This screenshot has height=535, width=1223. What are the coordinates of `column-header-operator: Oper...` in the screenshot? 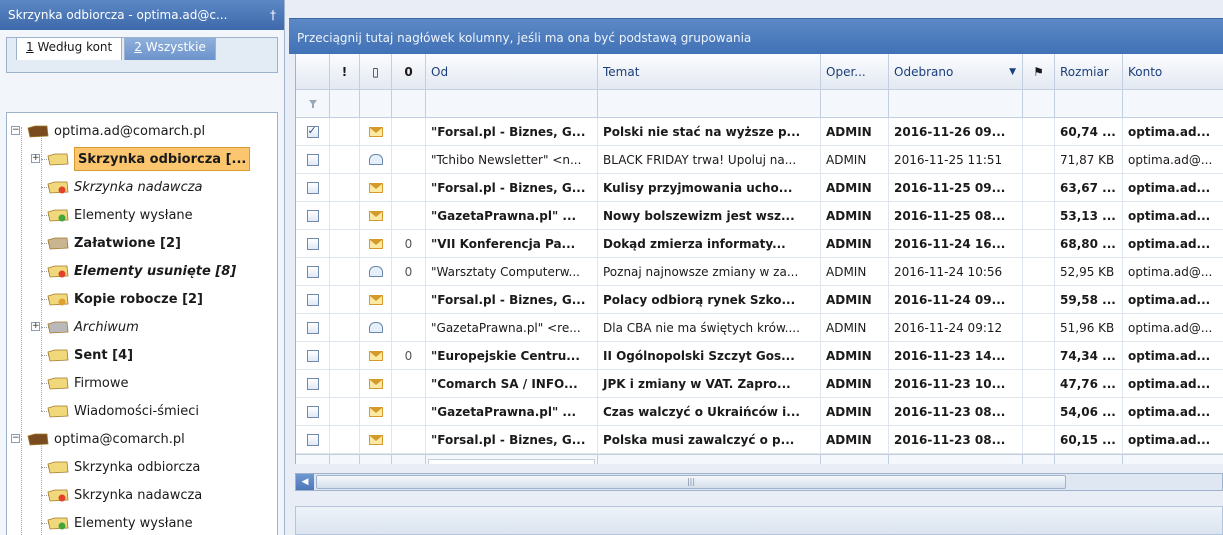 It's located at (855, 72).